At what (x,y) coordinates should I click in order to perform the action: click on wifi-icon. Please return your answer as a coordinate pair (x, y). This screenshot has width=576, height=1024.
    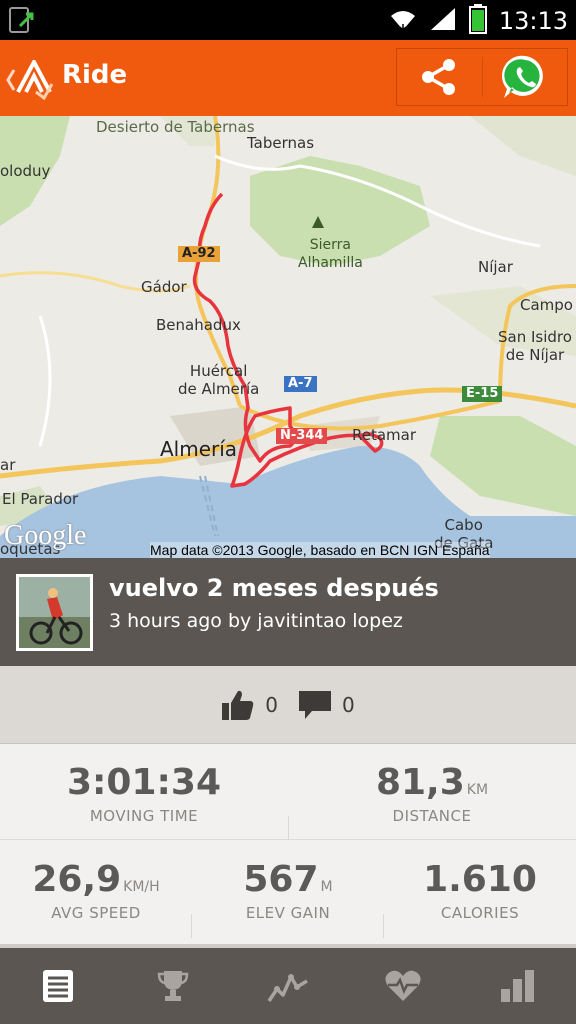
    Looking at the image, I should click on (403, 21).